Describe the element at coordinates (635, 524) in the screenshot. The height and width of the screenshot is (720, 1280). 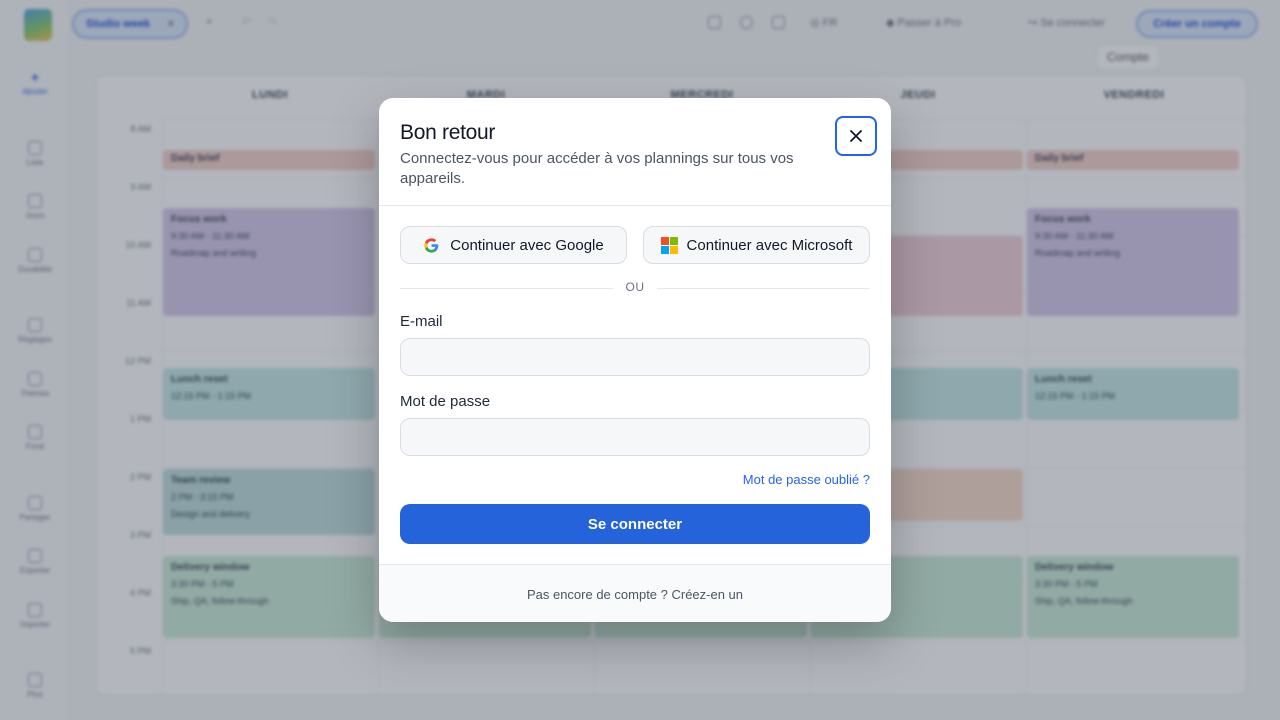
I see `signin-submit-button: Se connecter` at that location.